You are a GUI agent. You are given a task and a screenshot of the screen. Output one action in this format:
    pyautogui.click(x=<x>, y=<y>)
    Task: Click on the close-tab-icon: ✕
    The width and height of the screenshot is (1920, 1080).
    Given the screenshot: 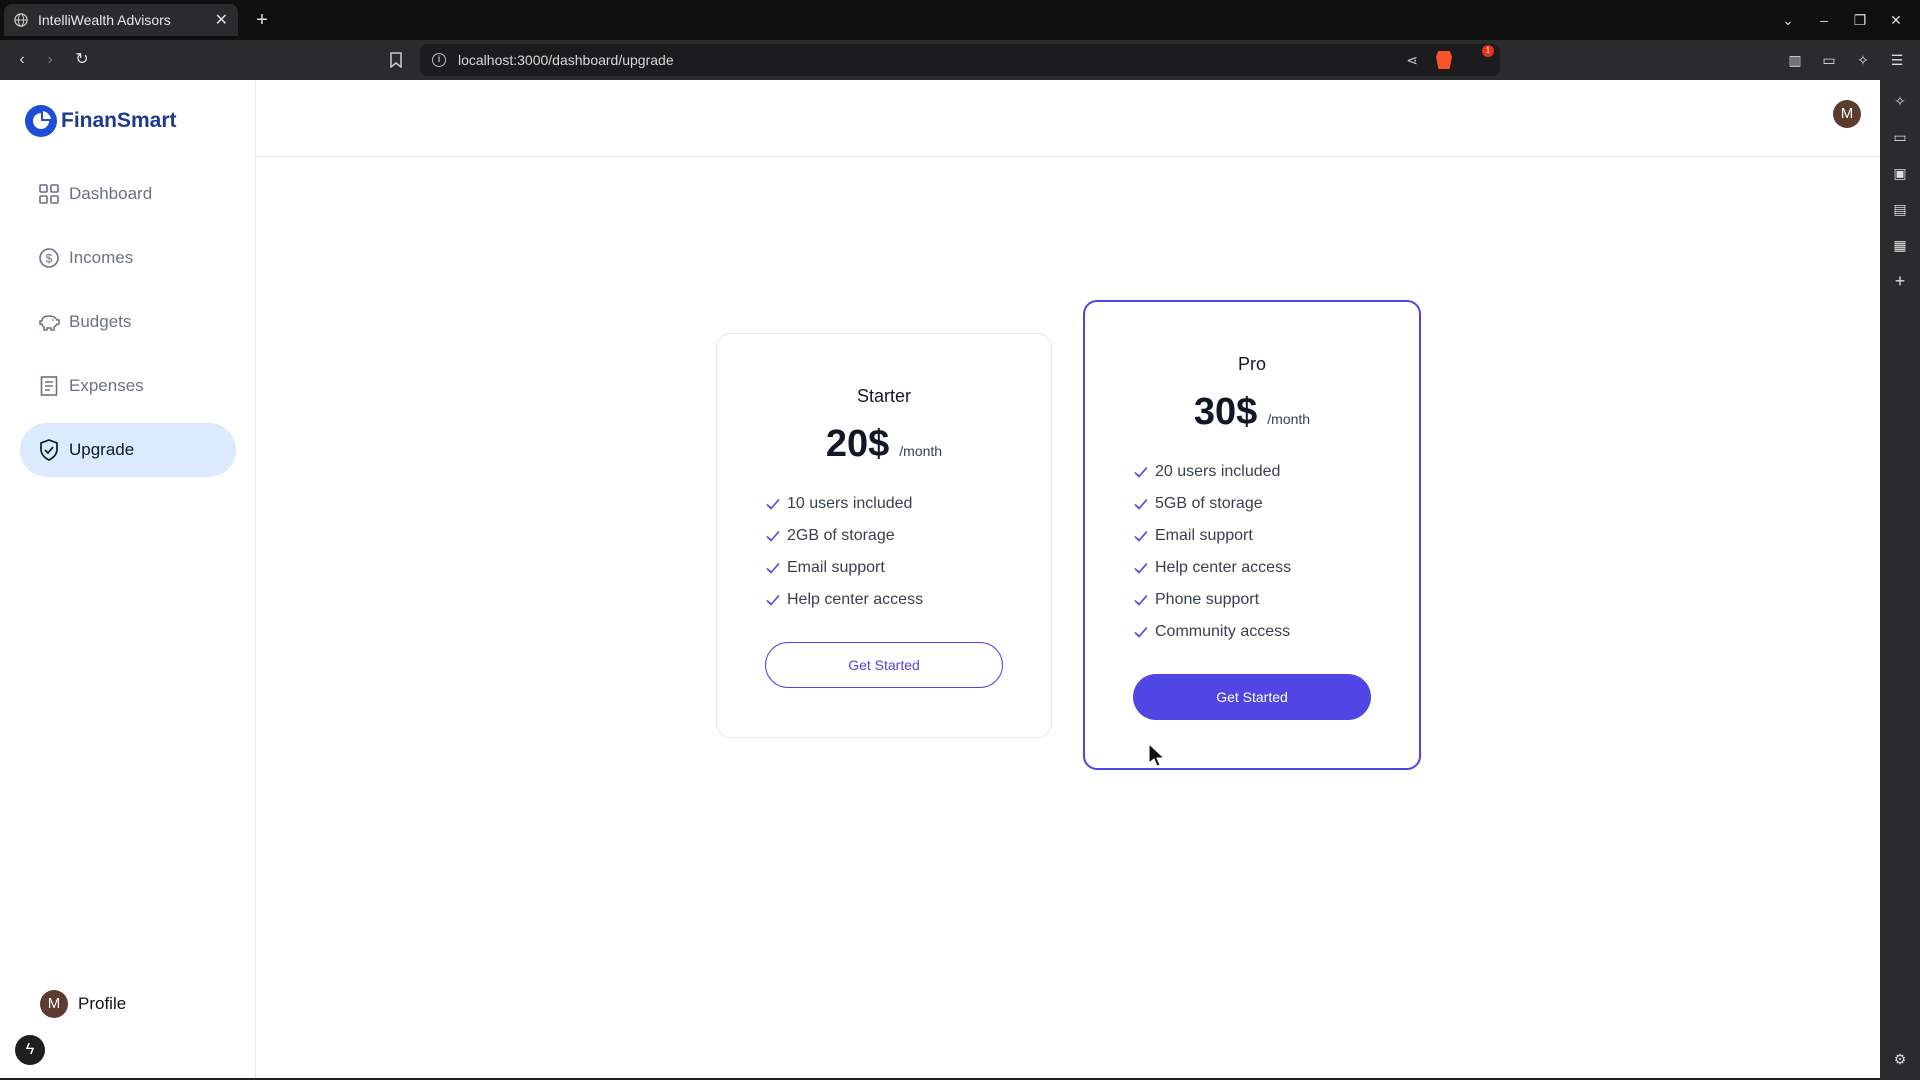 What is the action you would take?
    pyautogui.click(x=221, y=20)
    